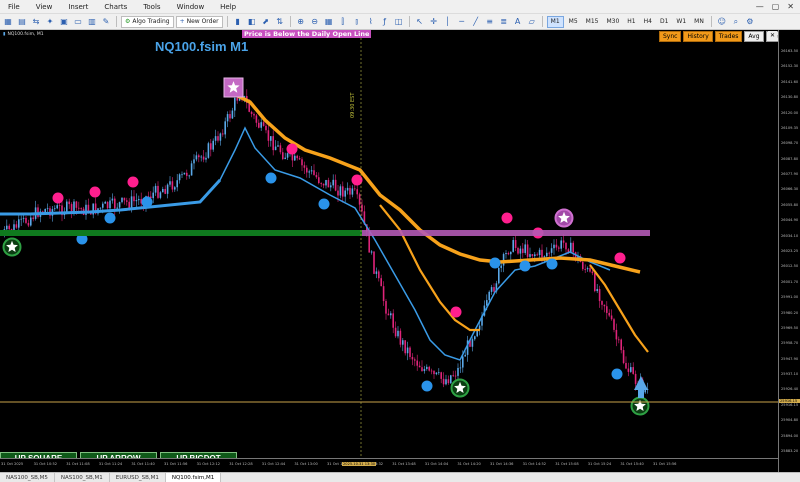 The width and height of the screenshot is (800, 482). Describe the element at coordinates (518, 22) in the screenshot. I see `text-tool-icon: A` at that location.